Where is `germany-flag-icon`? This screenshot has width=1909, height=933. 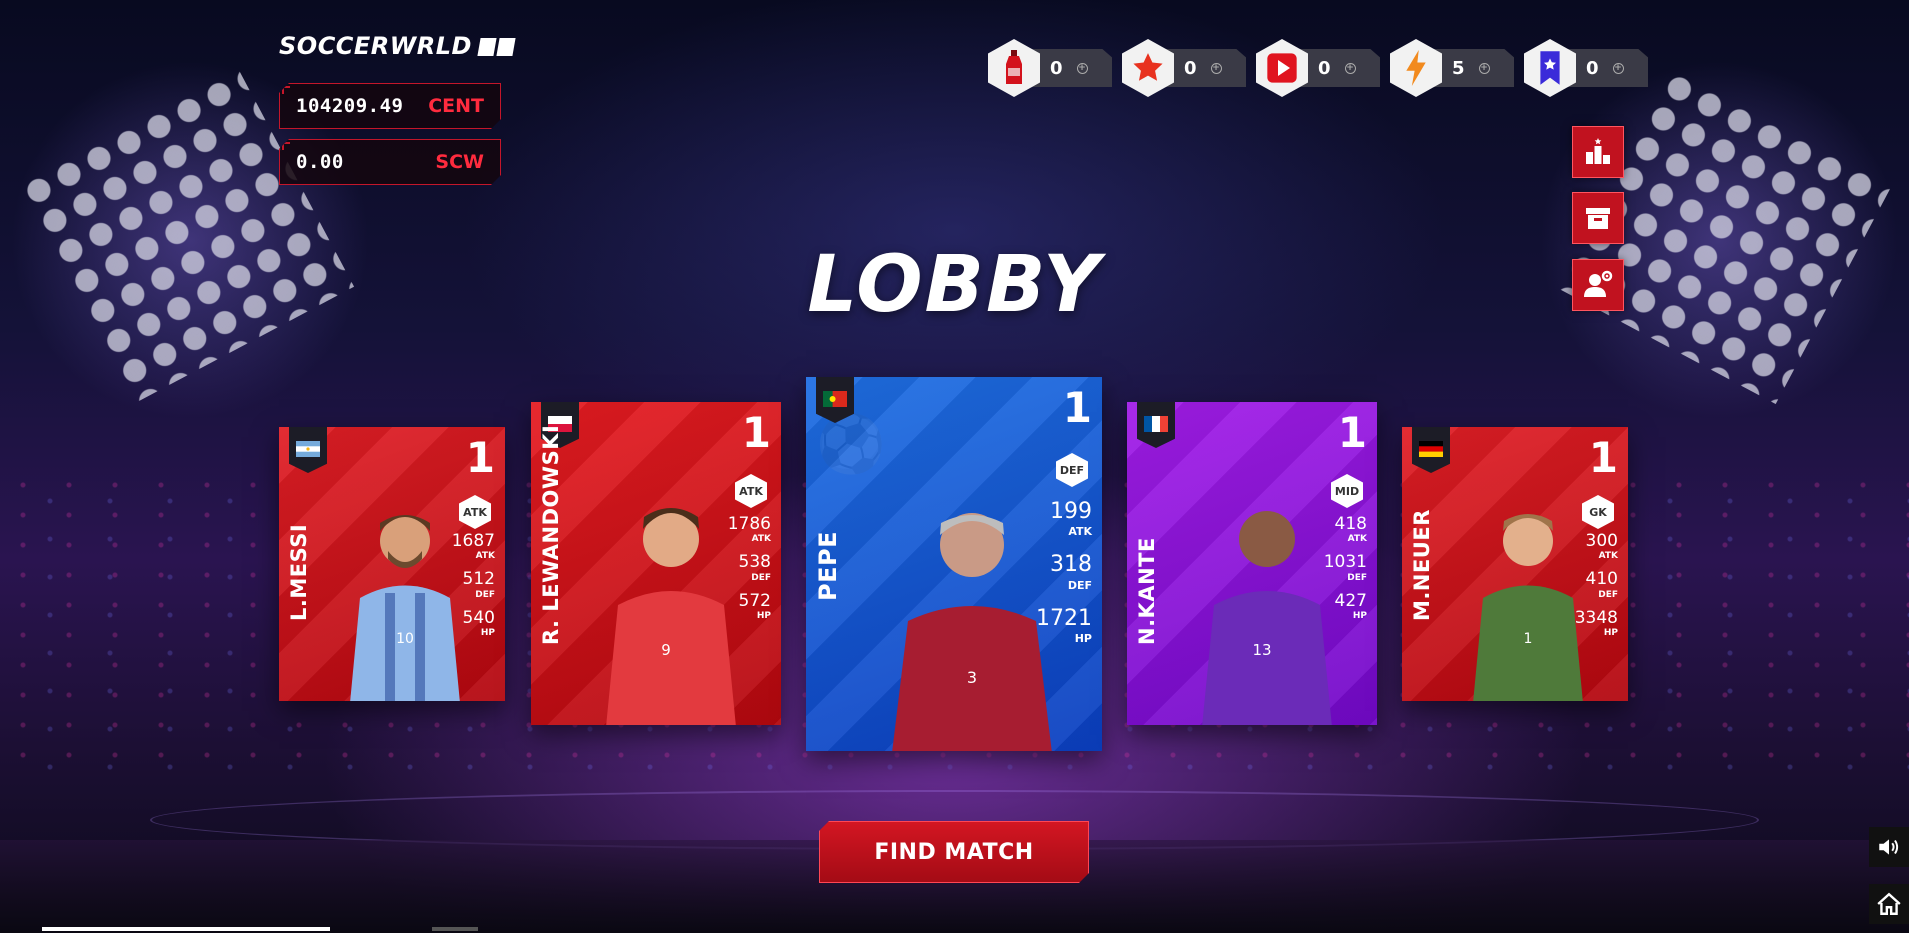 germany-flag-icon is located at coordinates (1431, 449).